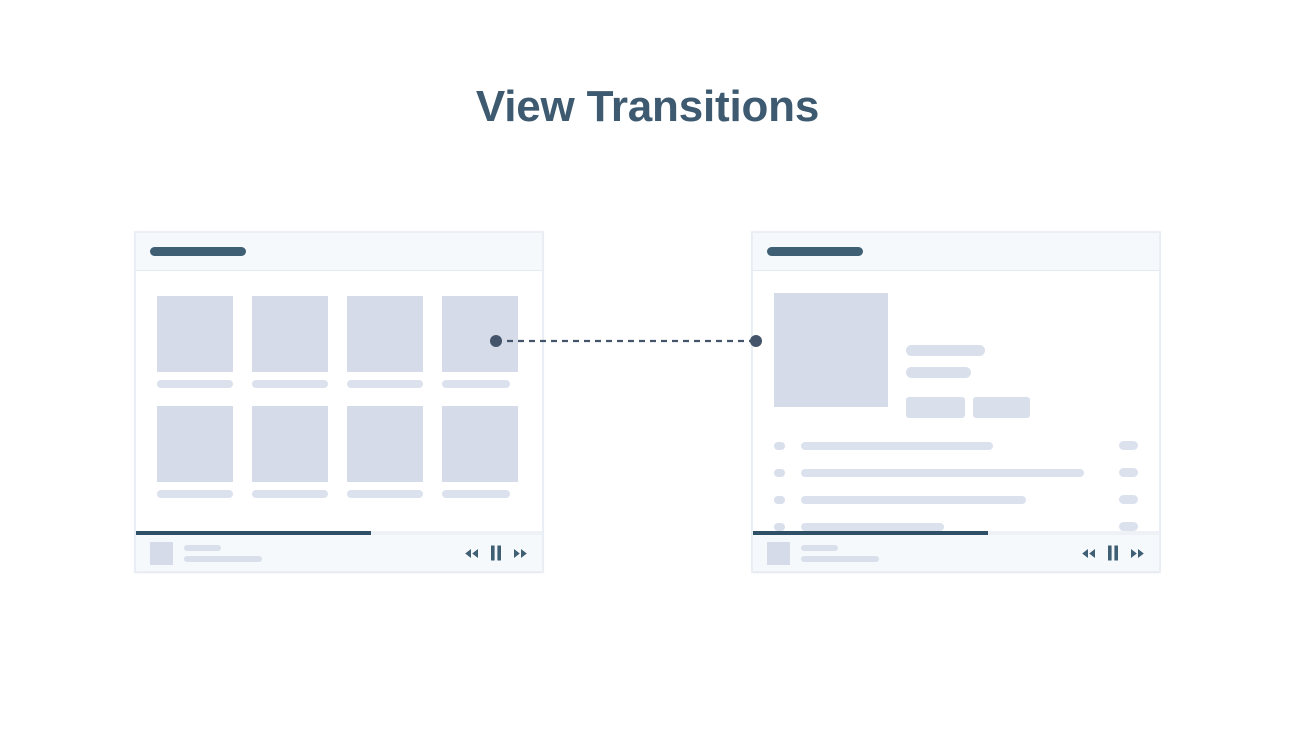  I want to click on page-title: View Transitions, so click(647, 106).